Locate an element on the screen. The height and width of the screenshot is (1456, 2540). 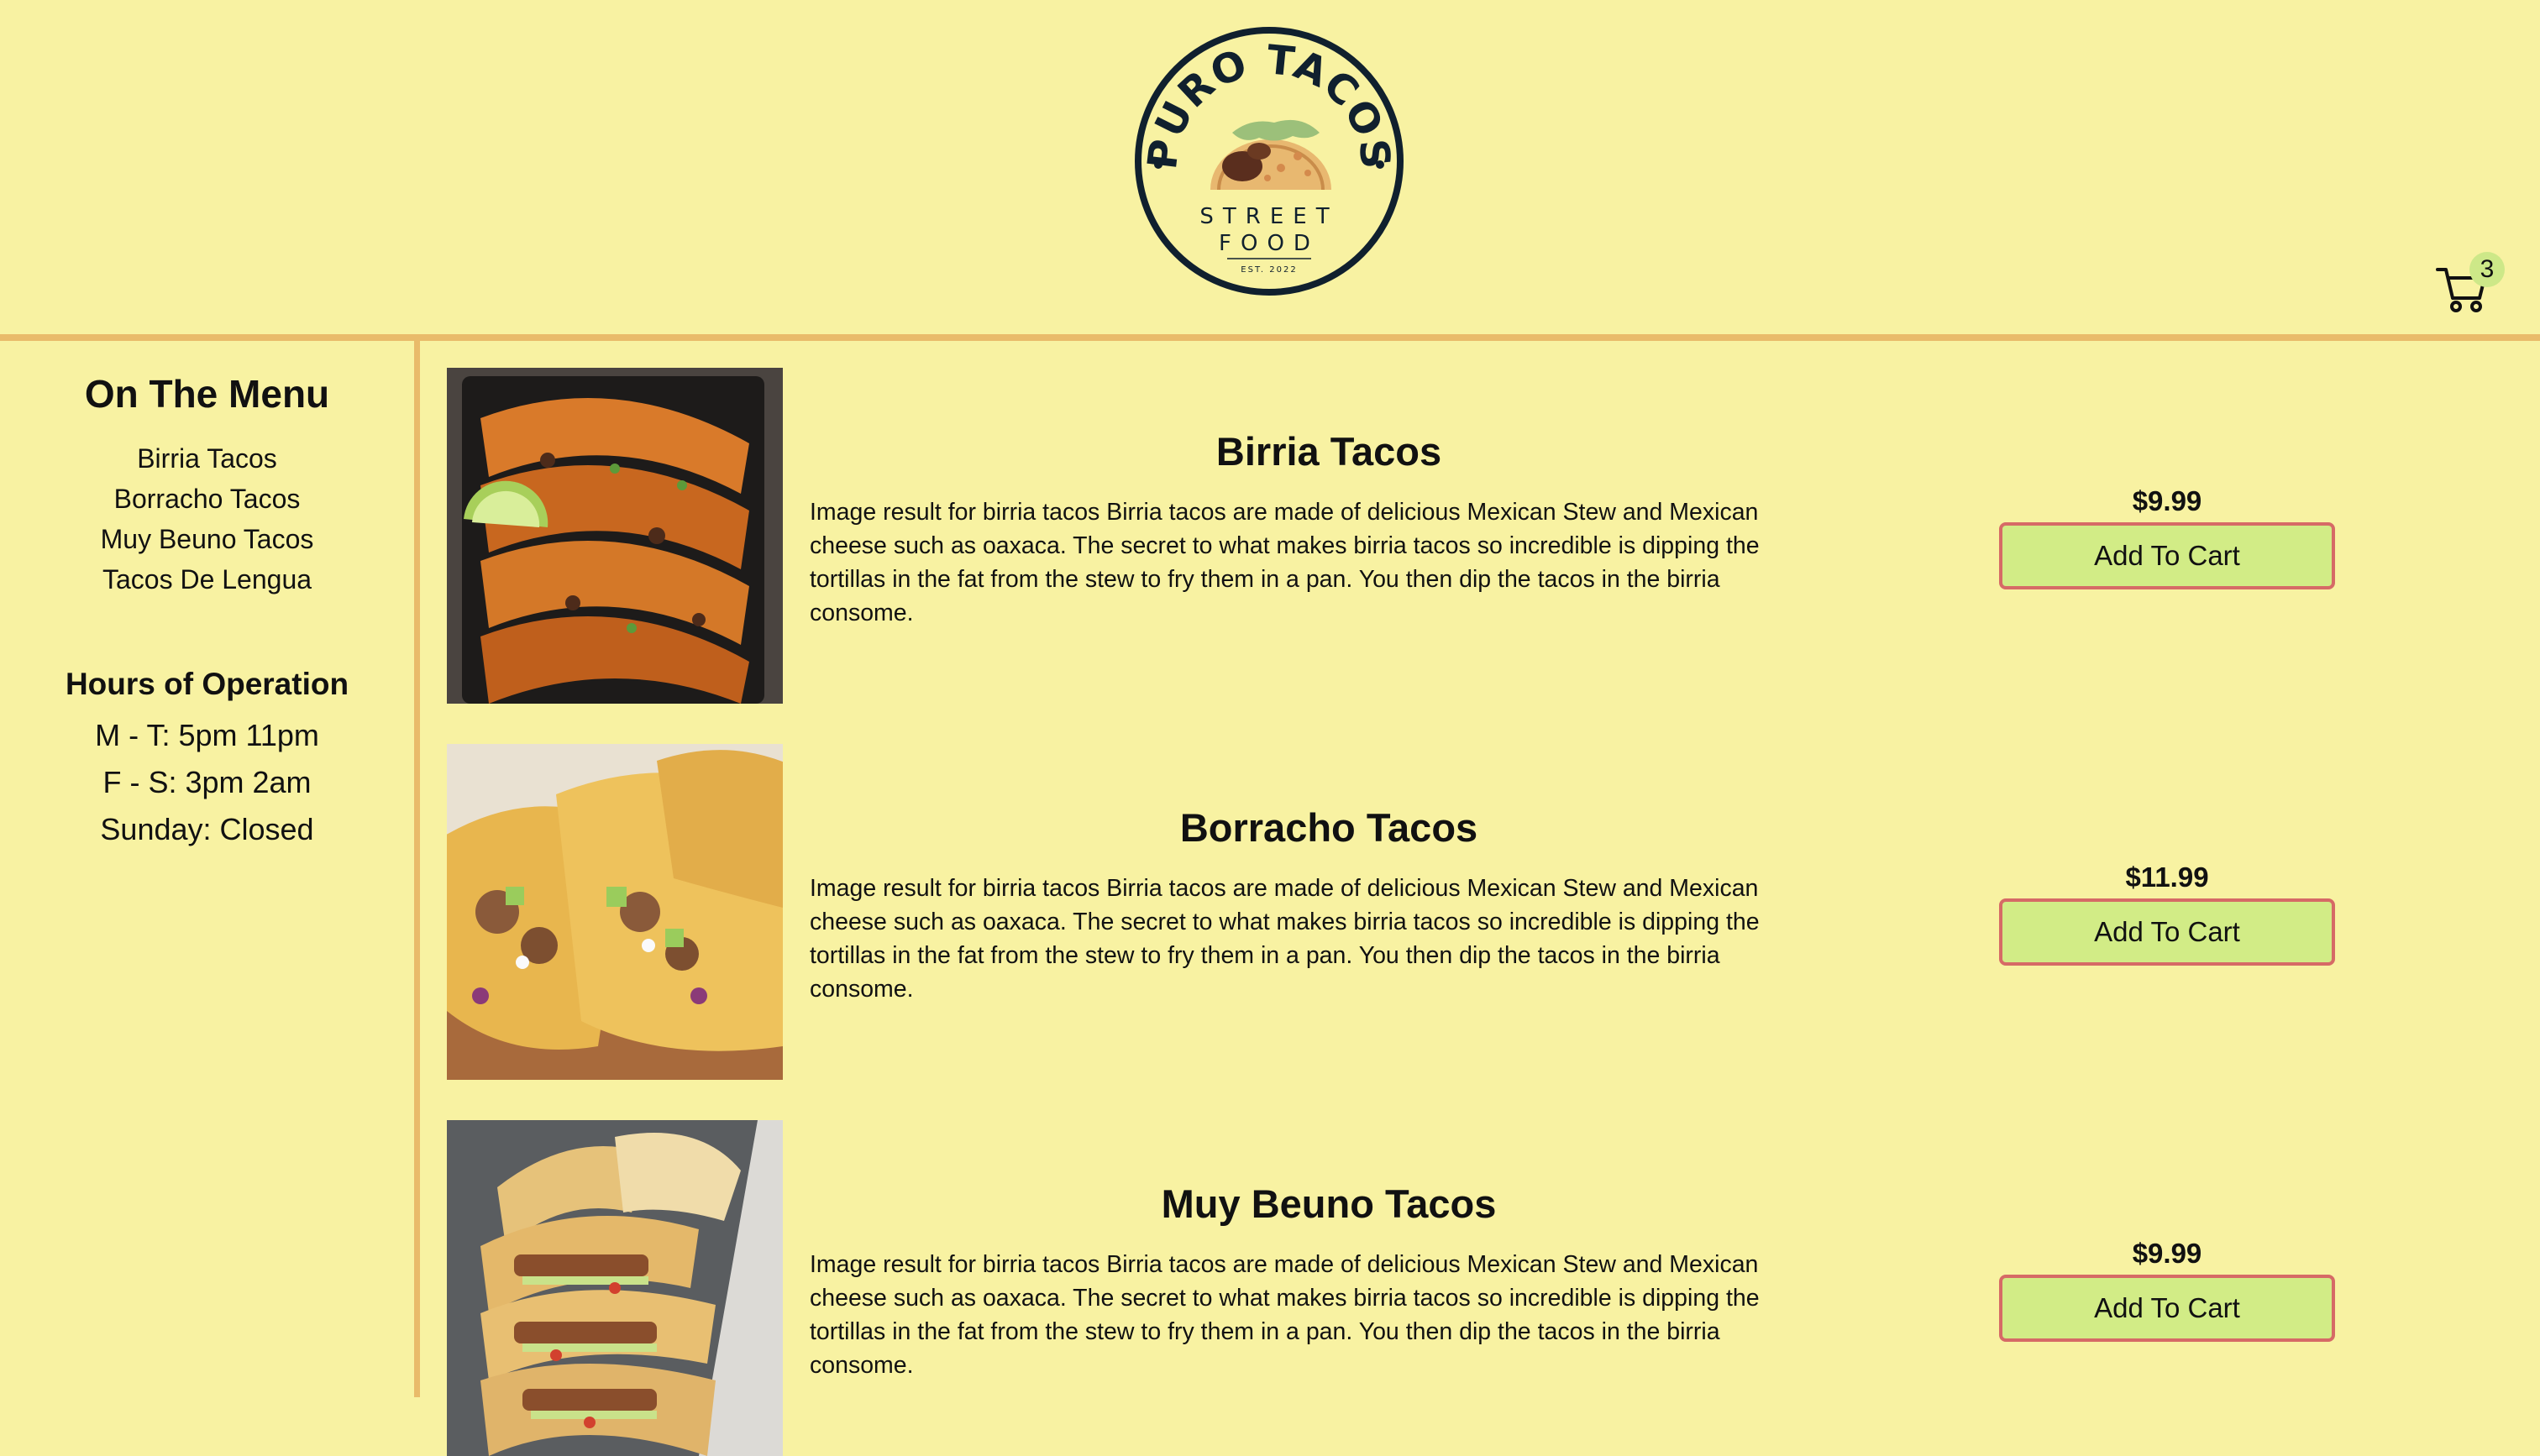
item-title: Muy Beuno Tacos is located at coordinates (1329, 1203).